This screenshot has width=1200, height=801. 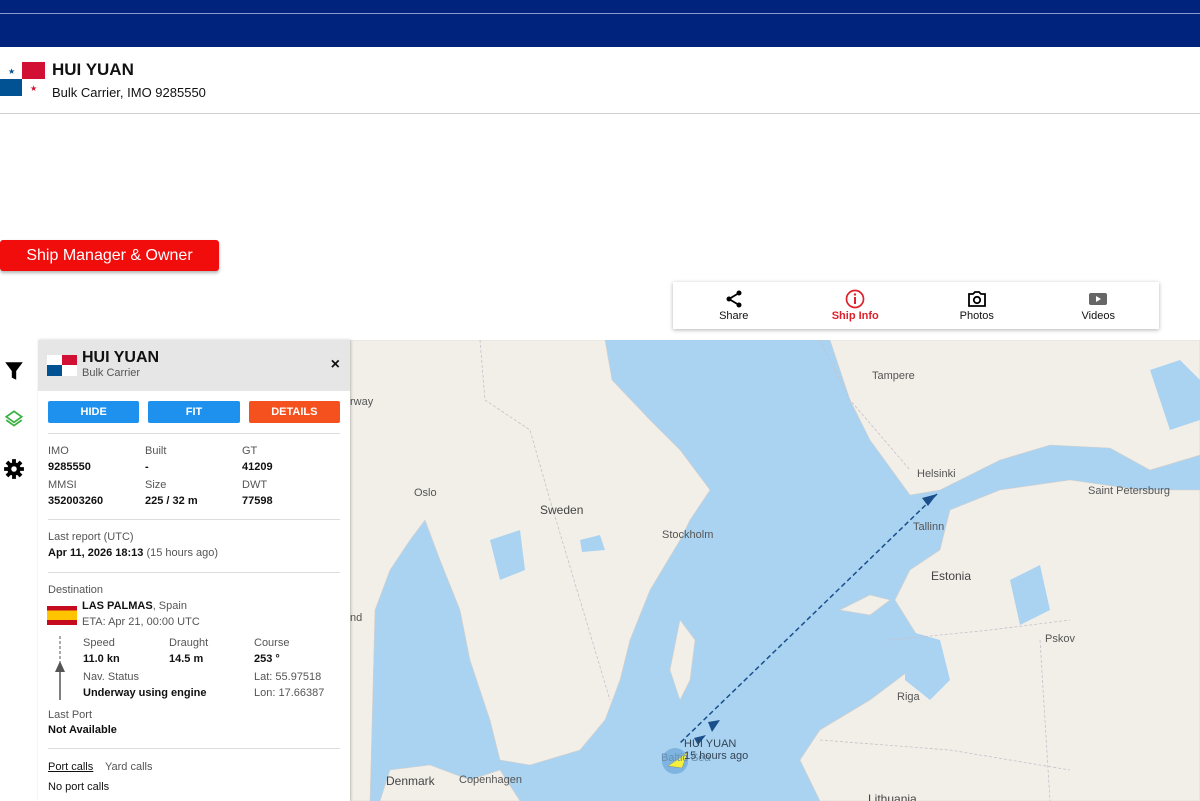 I want to click on map-label-oslo: Oslo, so click(x=425, y=493).